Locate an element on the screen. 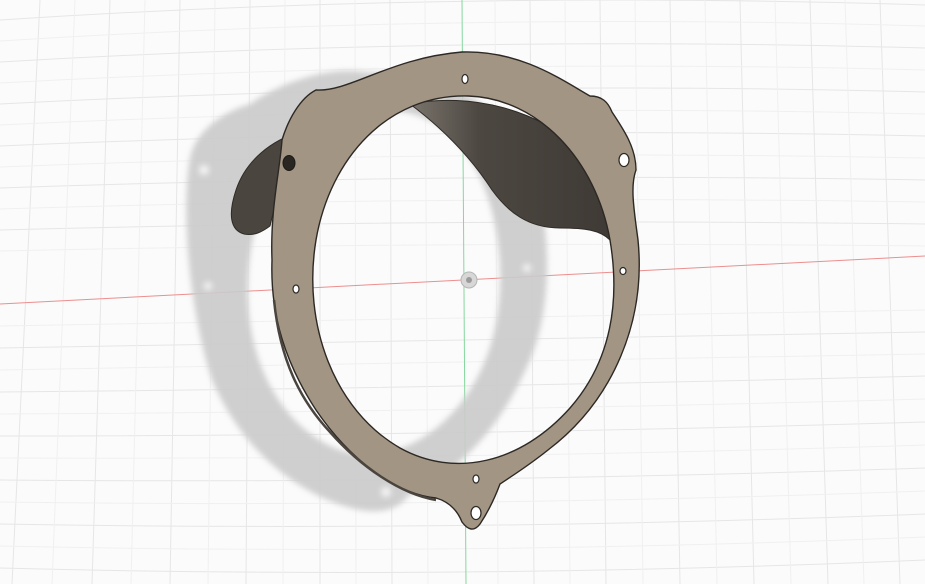  hole-right is located at coordinates (623, 271).